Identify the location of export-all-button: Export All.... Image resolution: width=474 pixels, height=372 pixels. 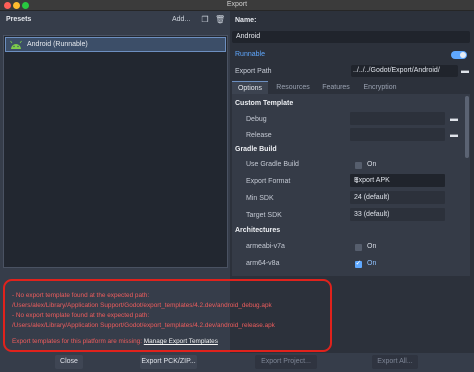
(395, 362).